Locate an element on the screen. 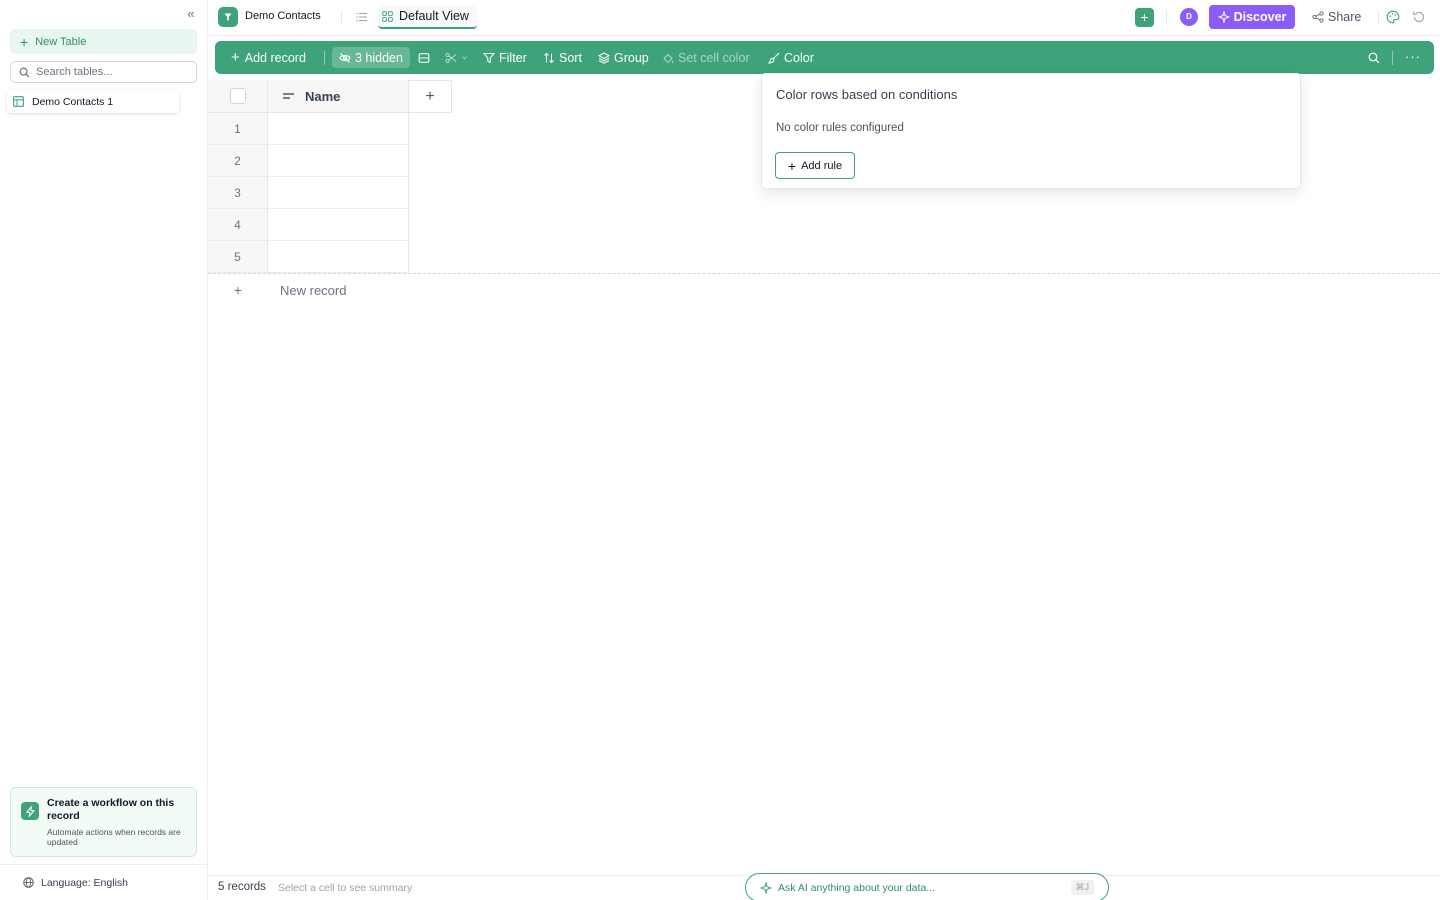 The image size is (1440, 900). column-header-name: Name is located at coordinates (338, 96).